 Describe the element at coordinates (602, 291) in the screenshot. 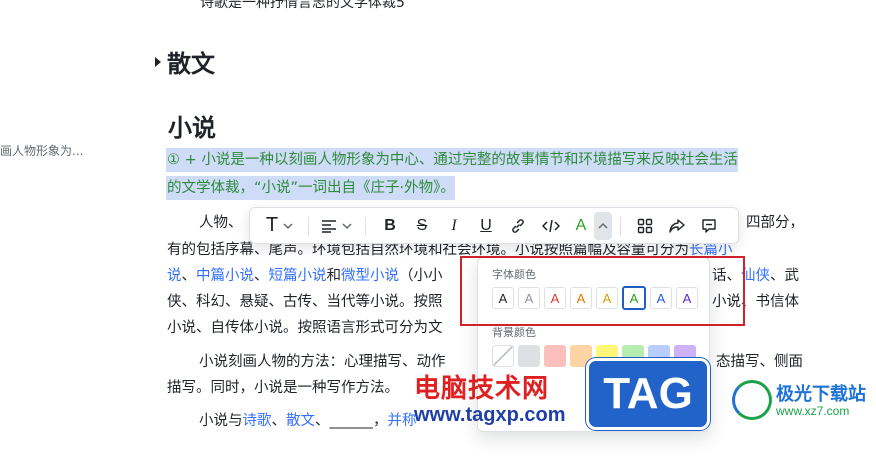

I see `annotation-highlight-box` at that location.